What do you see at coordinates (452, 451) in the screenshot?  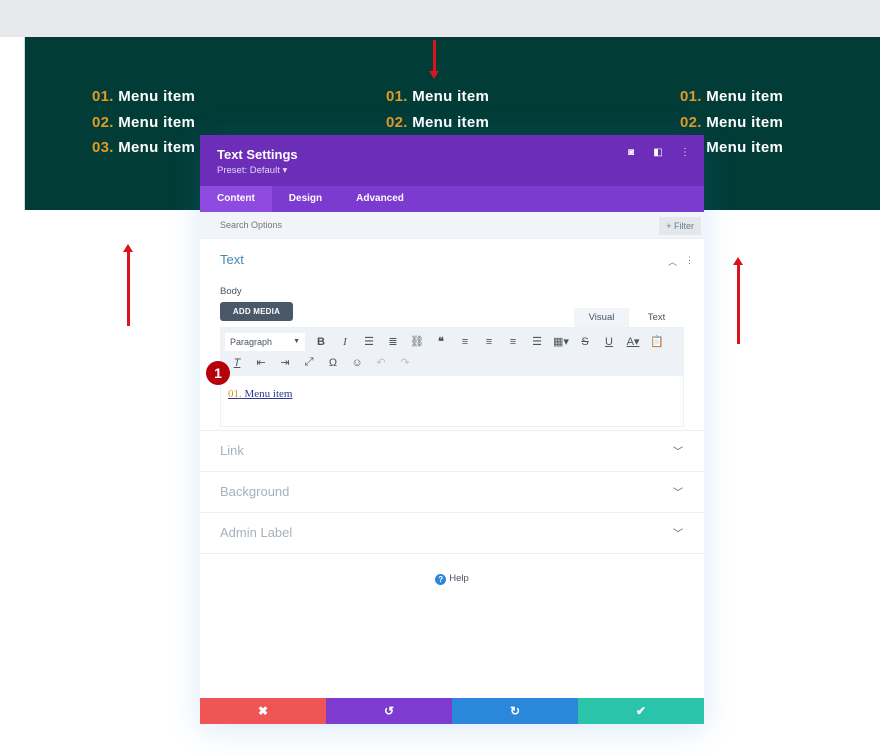 I see `section-link: Link ﹀` at bounding box center [452, 451].